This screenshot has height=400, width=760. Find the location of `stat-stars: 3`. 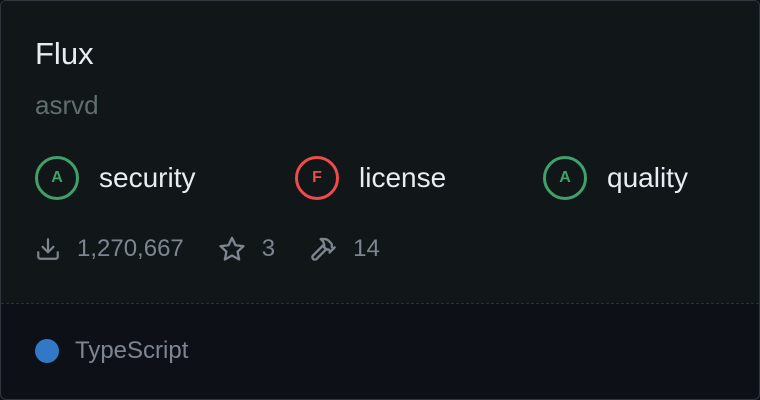

stat-stars: 3 is located at coordinates (246, 249).